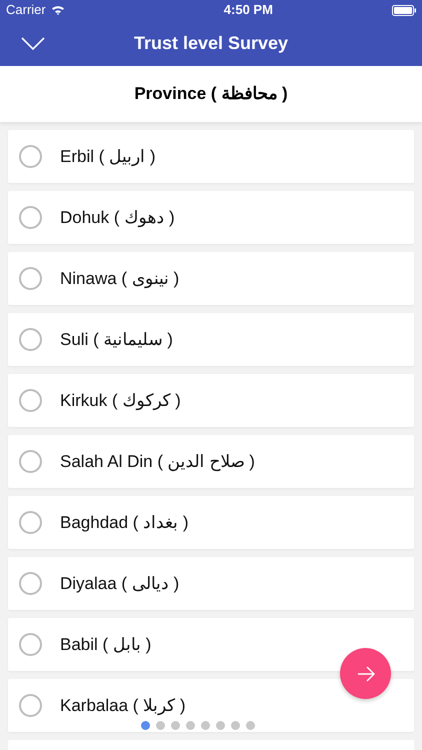 The image size is (422, 750). Describe the element at coordinates (120, 279) in the screenshot. I see `option-label: Ninawa ( نينوى )` at that location.